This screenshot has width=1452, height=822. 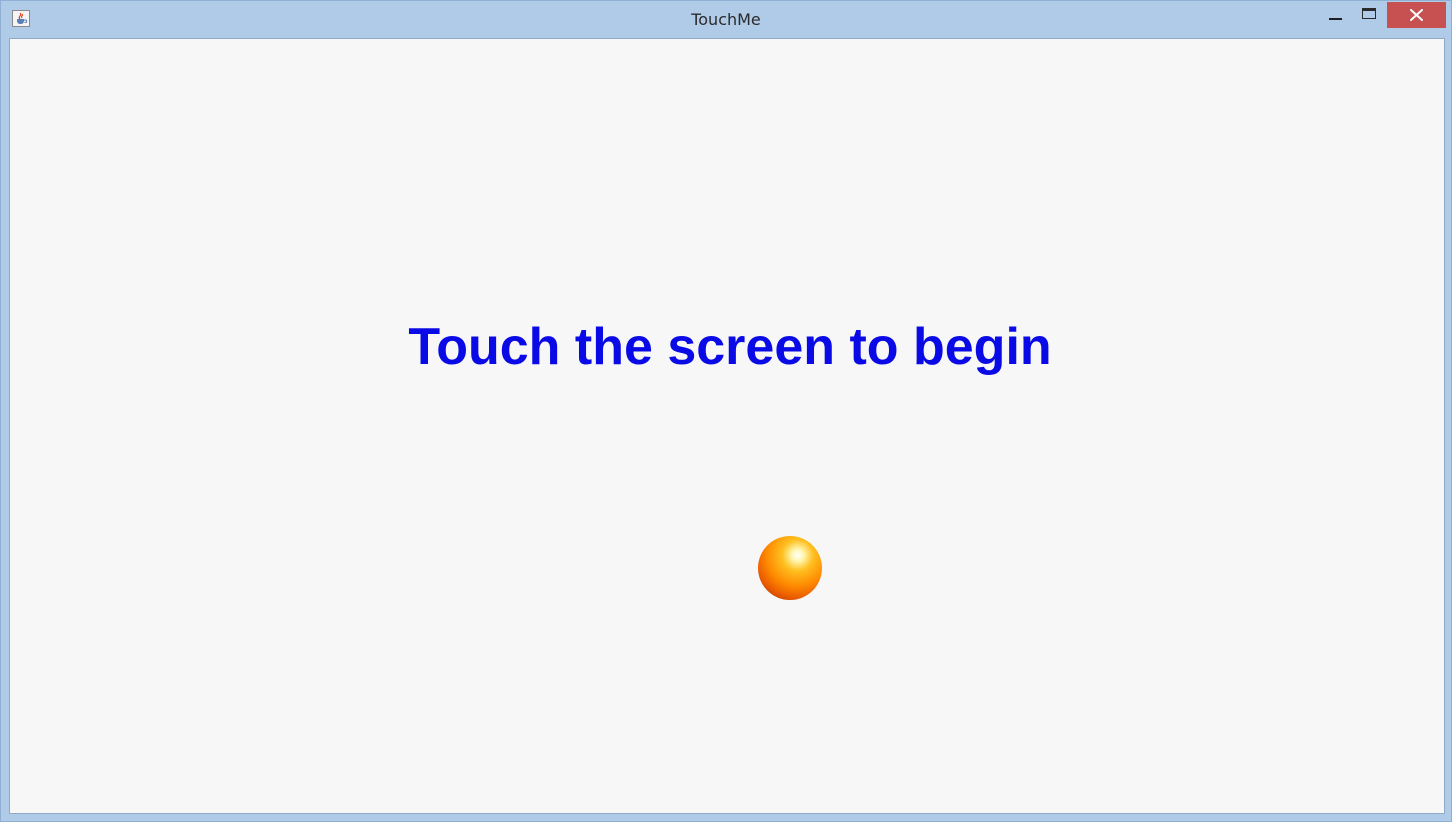 What do you see at coordinates (730, 347) in the screenshot?
I see `start-prompt: Touch the screen to begin` at bounding box center [730, 347].